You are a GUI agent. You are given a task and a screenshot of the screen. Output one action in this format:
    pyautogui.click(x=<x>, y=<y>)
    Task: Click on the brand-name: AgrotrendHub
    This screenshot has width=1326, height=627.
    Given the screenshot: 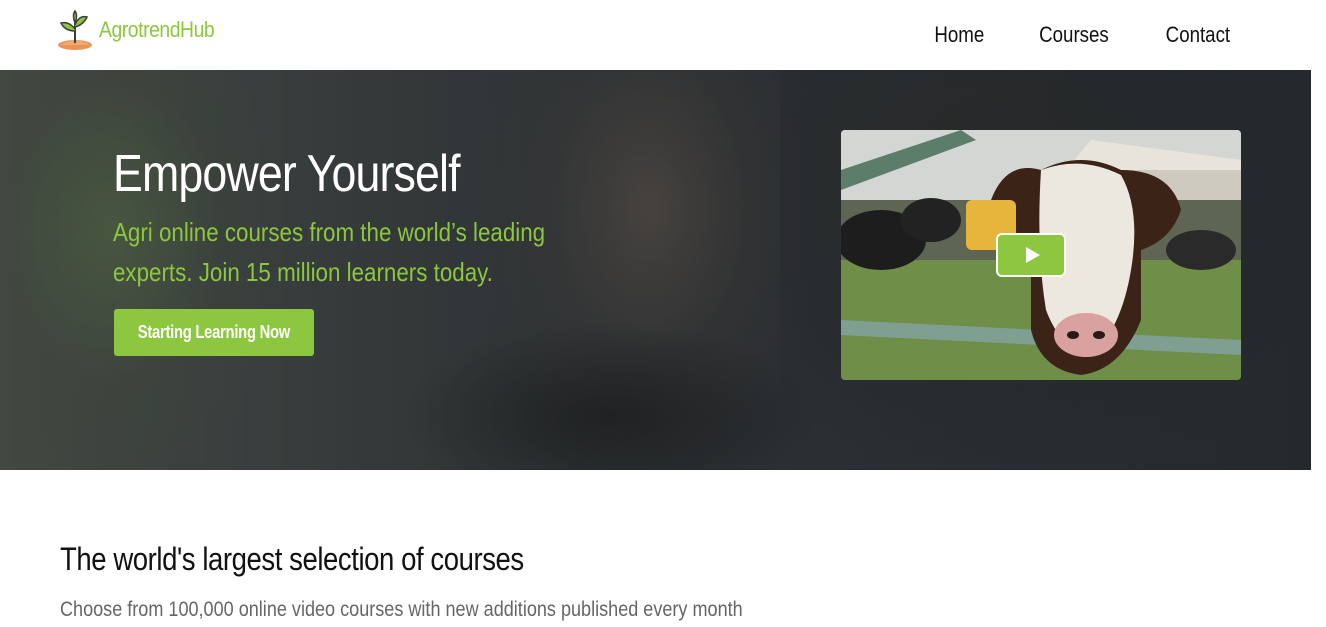 What is the action you would take?
    pyautogui.click(x=157, y=29)
    